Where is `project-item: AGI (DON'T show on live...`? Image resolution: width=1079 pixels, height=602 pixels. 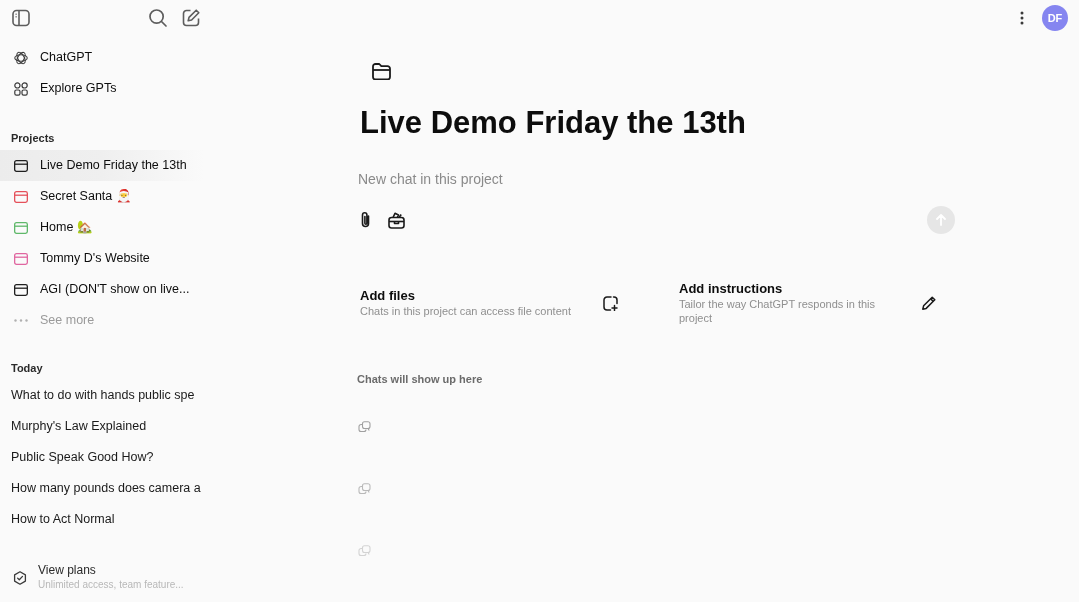 project-item: AGI (DON'T show on live... is located at coordinates (102, 289).